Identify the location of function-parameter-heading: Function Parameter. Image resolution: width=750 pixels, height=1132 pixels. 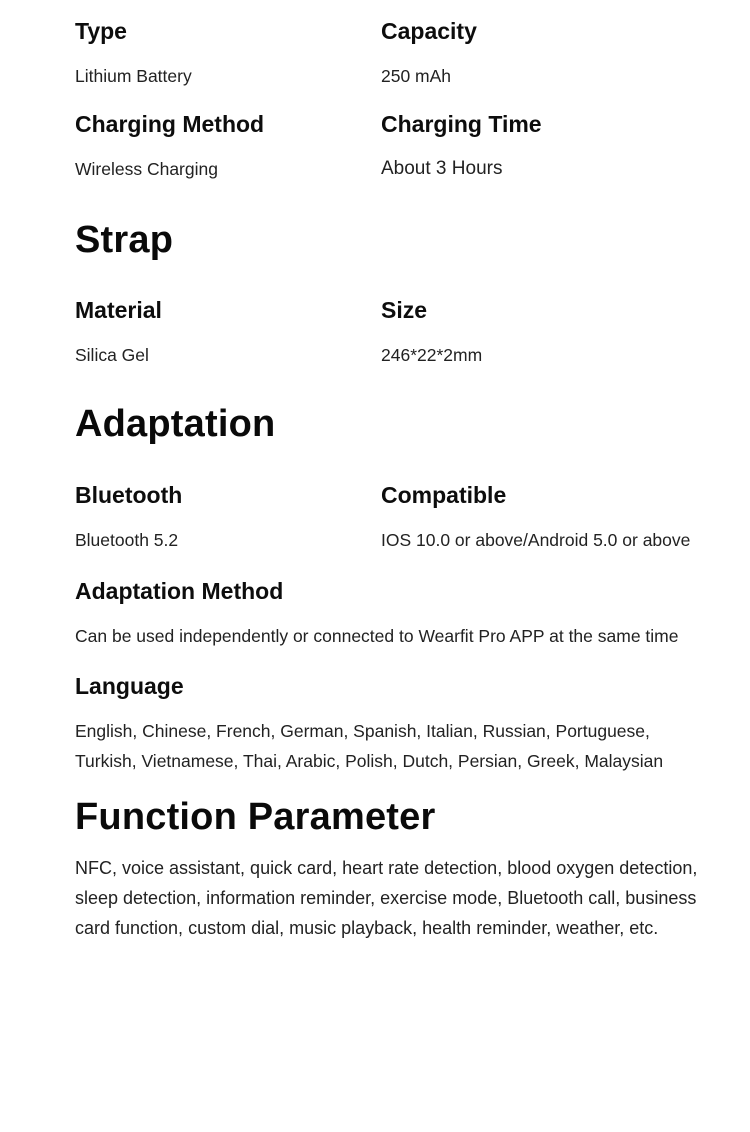
(255, 817).